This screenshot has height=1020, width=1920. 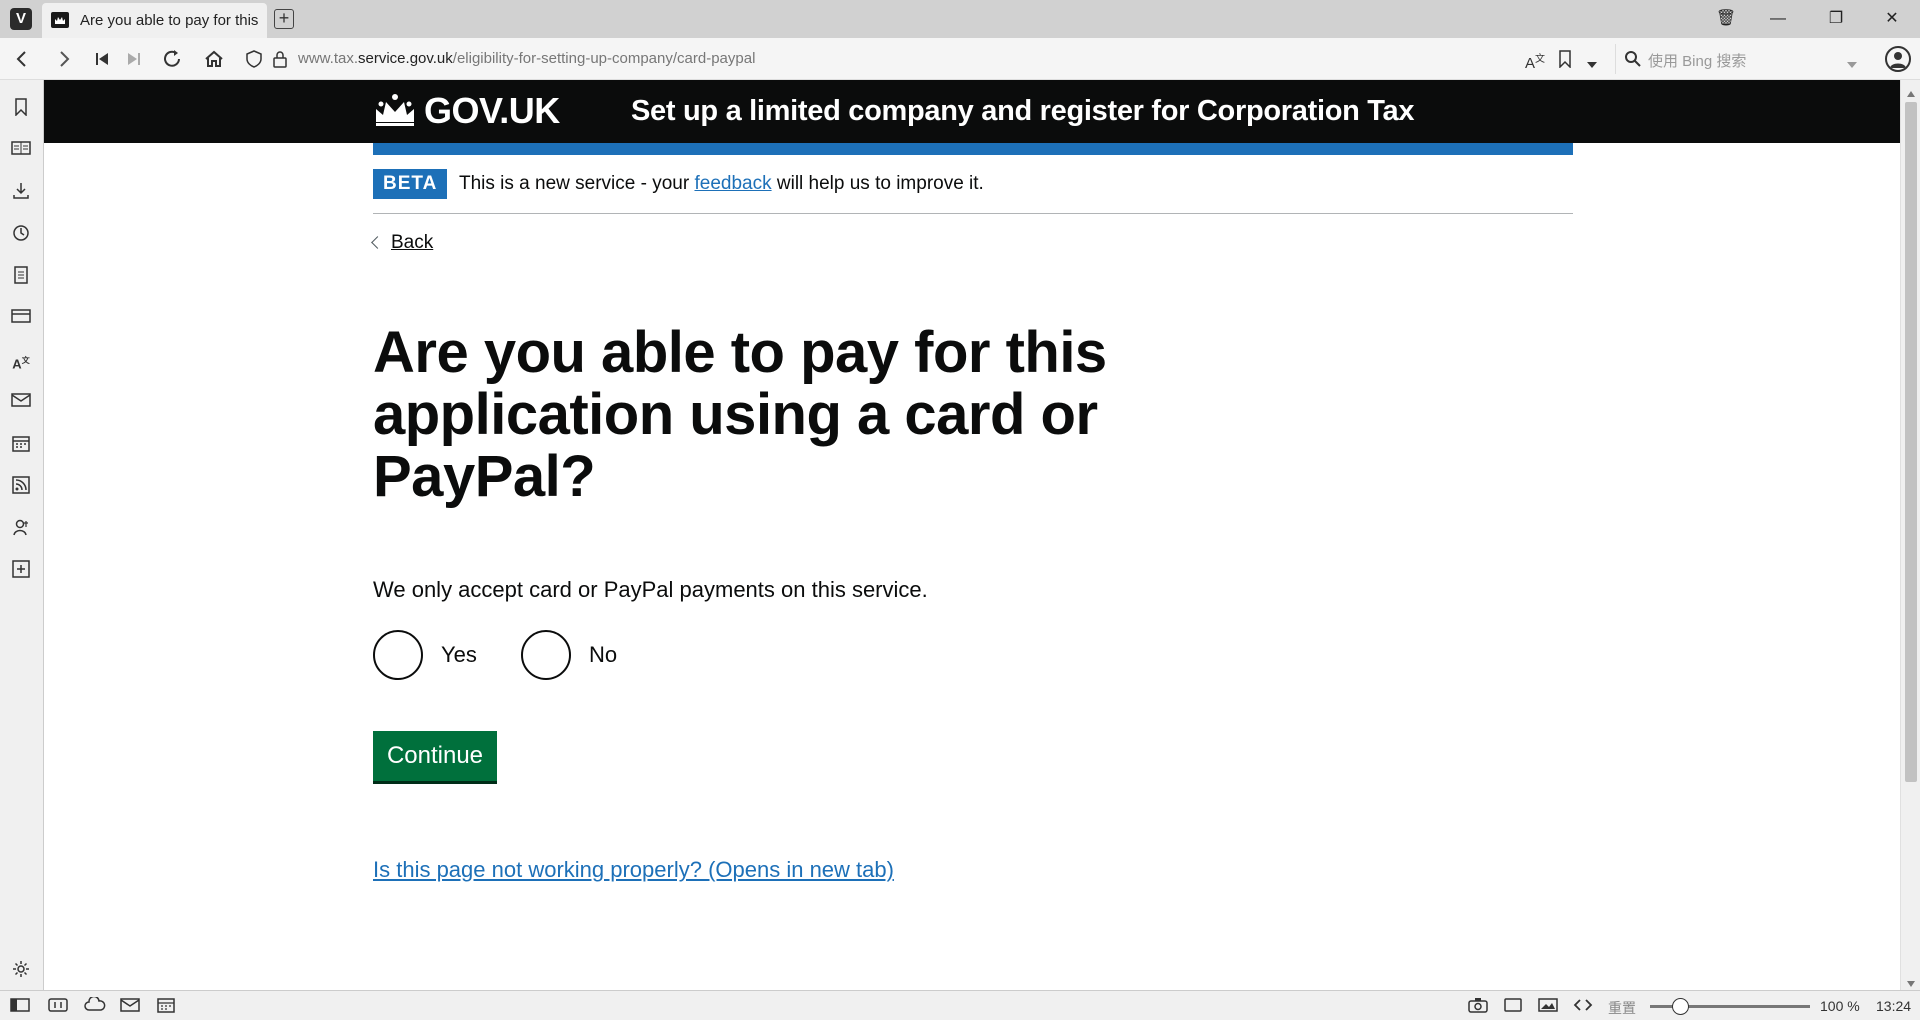 What do you see at coordinates (1634, 61) in the screenshot?
I see `search-icon` at bounding box center [1634, 61].